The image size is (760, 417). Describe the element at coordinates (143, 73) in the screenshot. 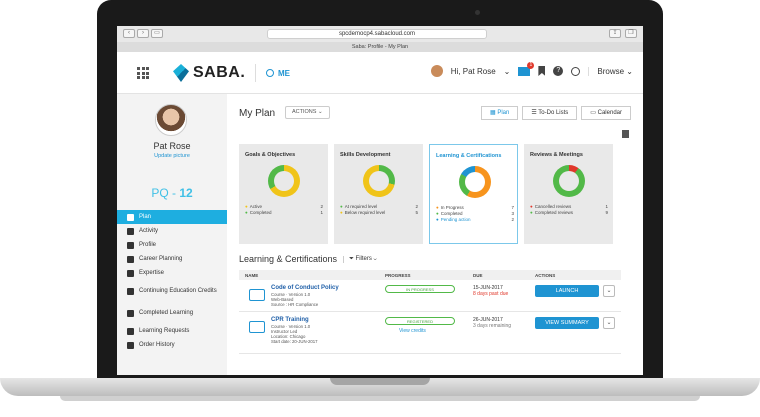

I see `app-grid-icon` at that location.